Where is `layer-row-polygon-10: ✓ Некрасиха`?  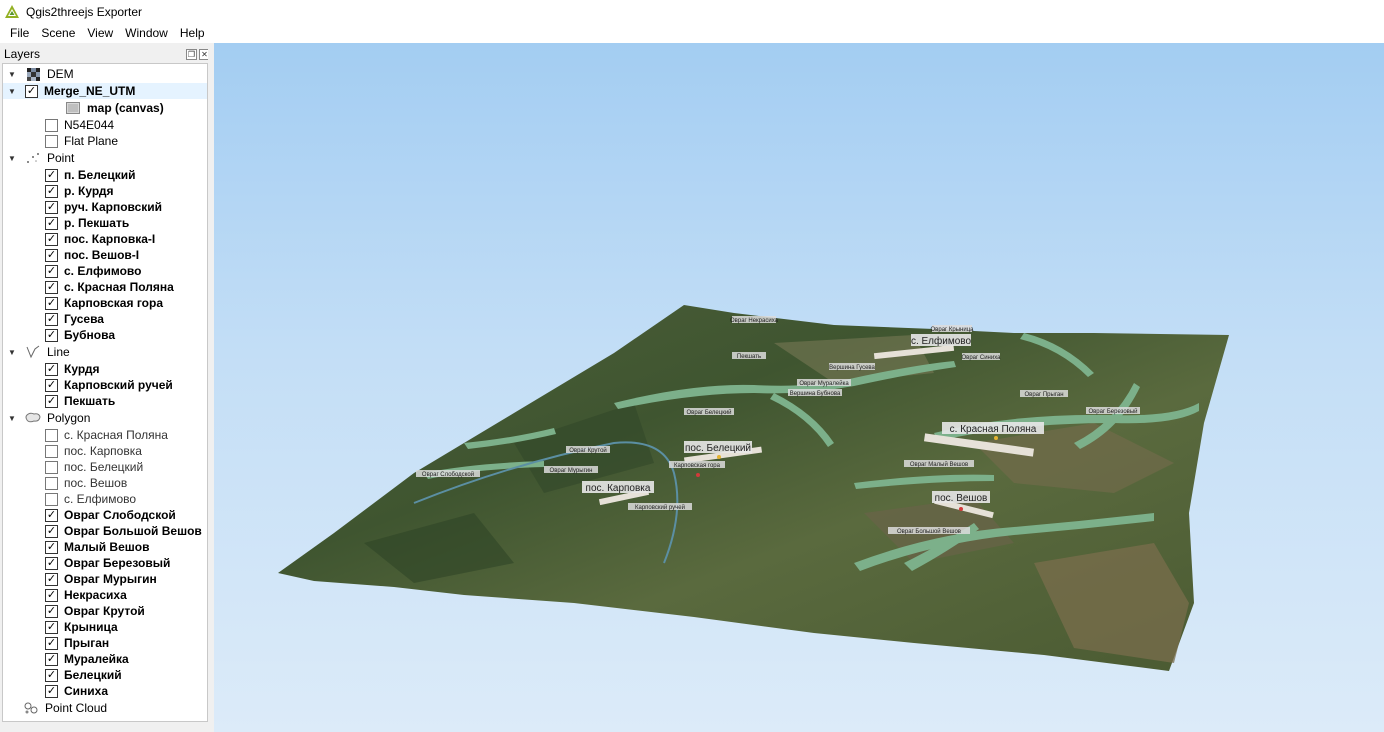
layer-row-polygon-10: ✓ Некрасиха is located at coordinates (86, 595).